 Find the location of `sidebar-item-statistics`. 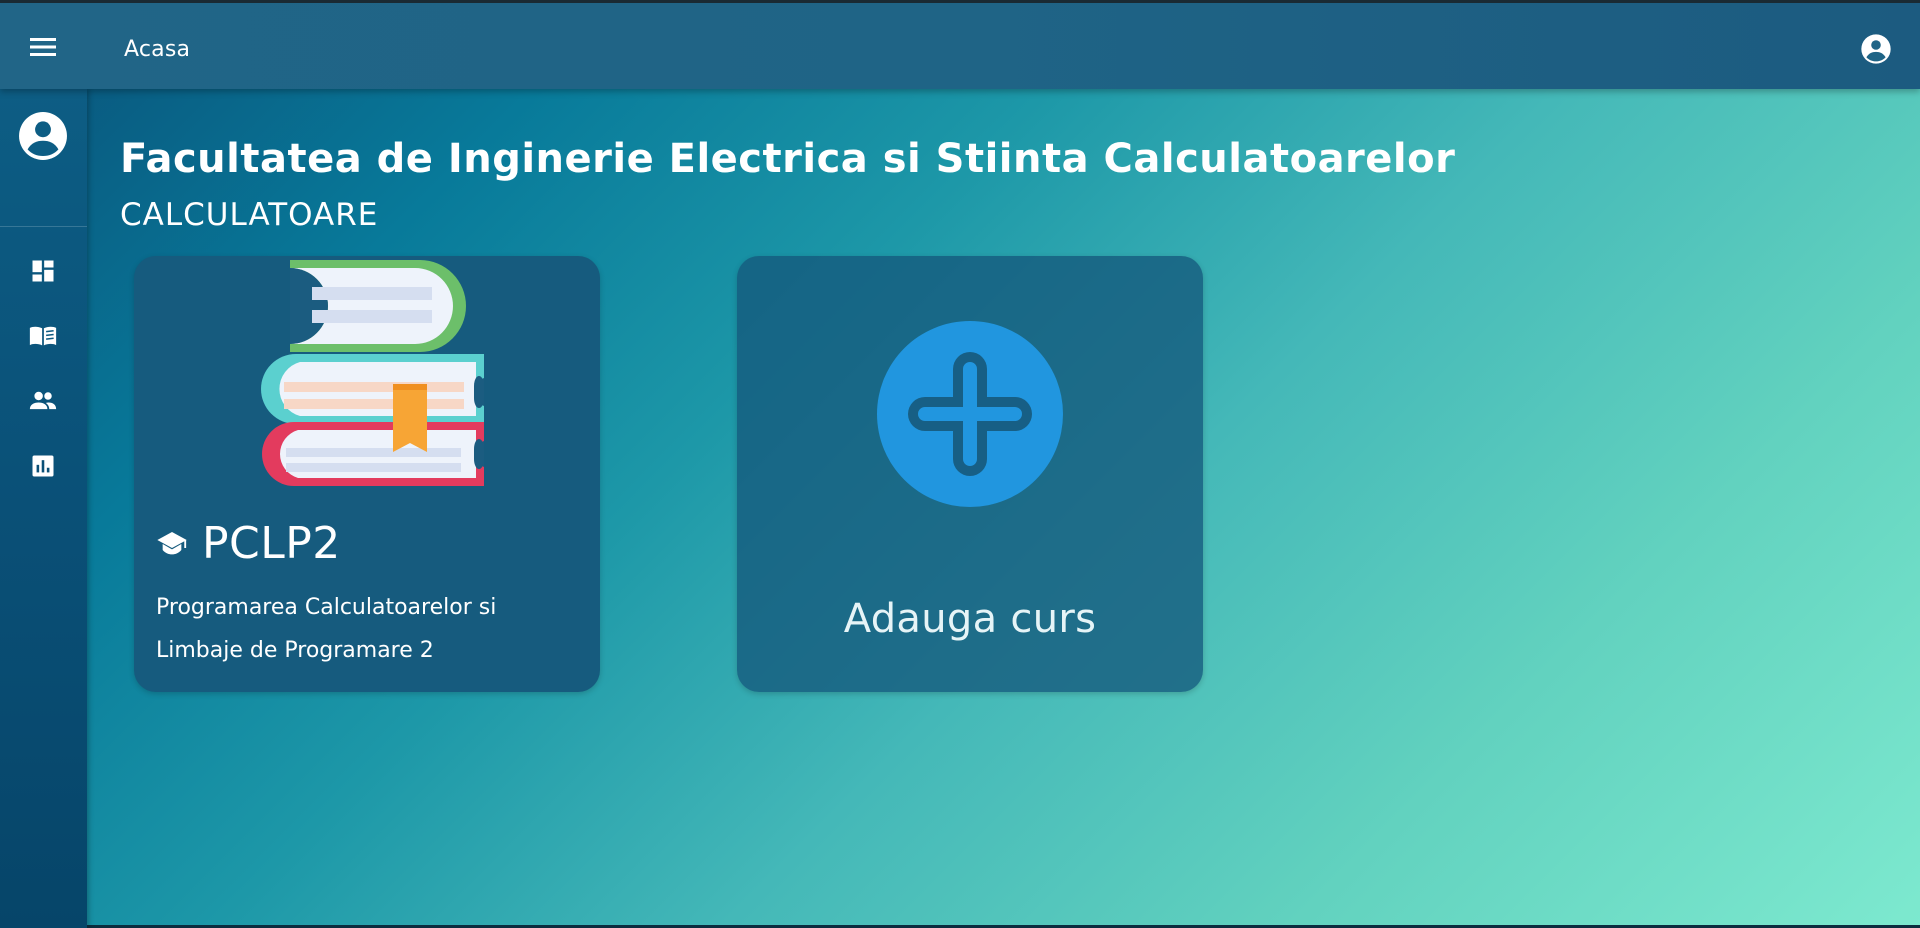

sidebar-item-statistics is located at coordinates (43, 466).